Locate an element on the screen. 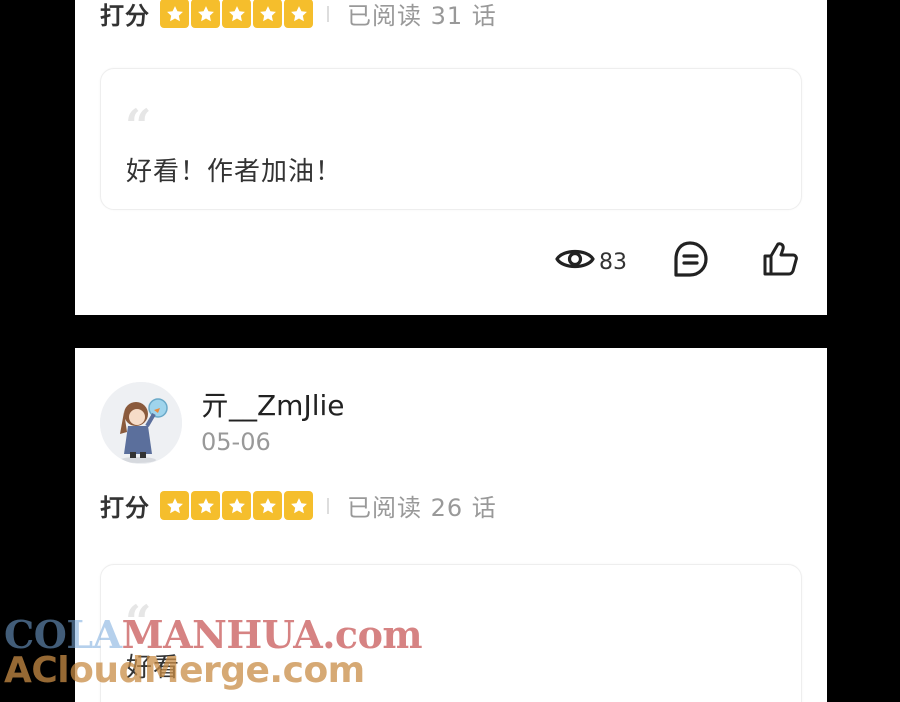 The image size is (900, 702). rating-row: 打分 已阅读 26 话 is located at coordinates (298, 505).